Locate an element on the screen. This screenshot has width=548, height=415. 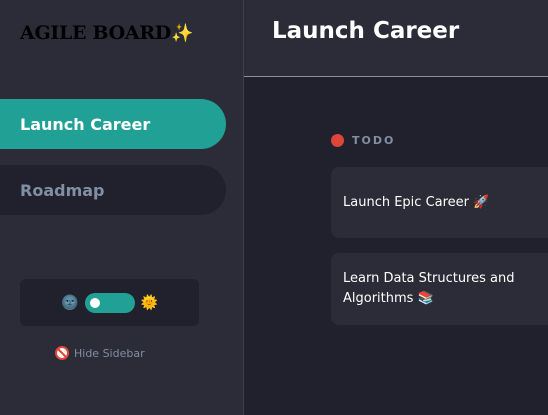
sidebar-item-label: Launch Career is located at coordinates (85, 124).